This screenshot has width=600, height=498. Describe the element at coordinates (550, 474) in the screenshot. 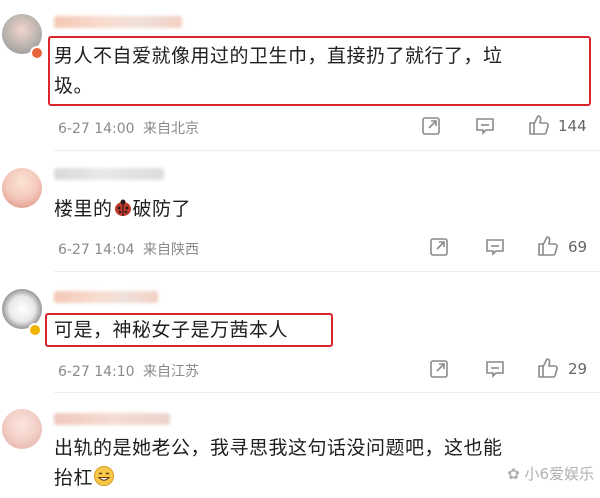

I see `watermark: ✿ 小6爱娱乐` at that location.